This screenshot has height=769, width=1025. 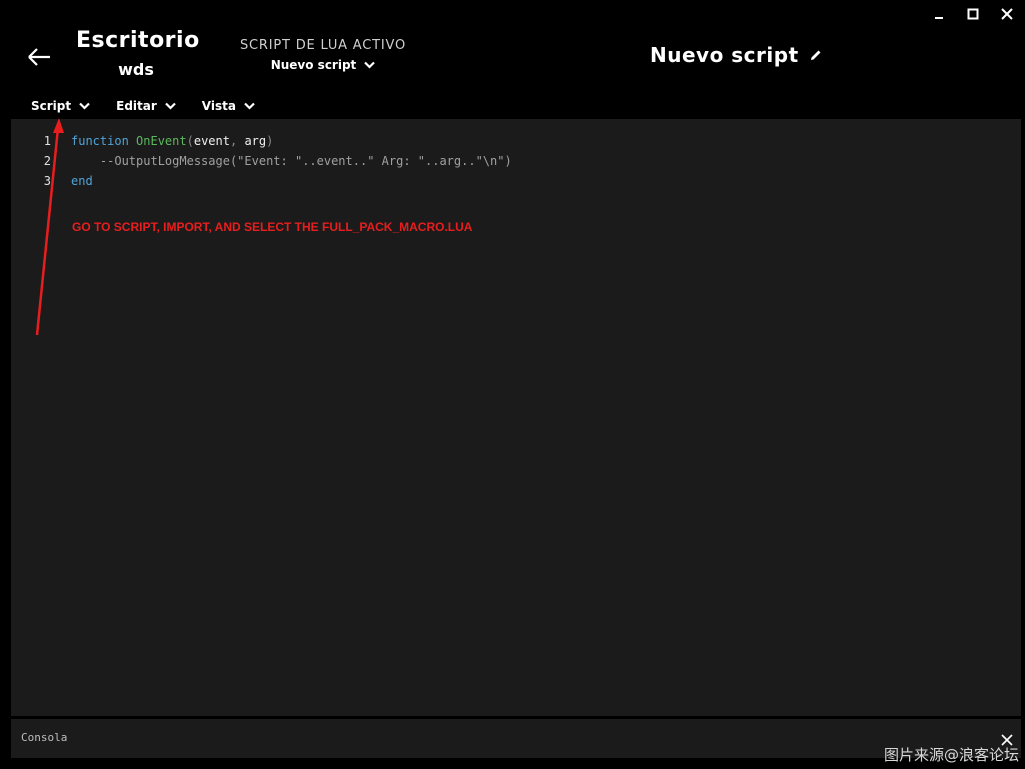 What do you see at coordinates (816, 55) in the screenshot?
I see `pencil-icon` at bounding box center [816, 55].